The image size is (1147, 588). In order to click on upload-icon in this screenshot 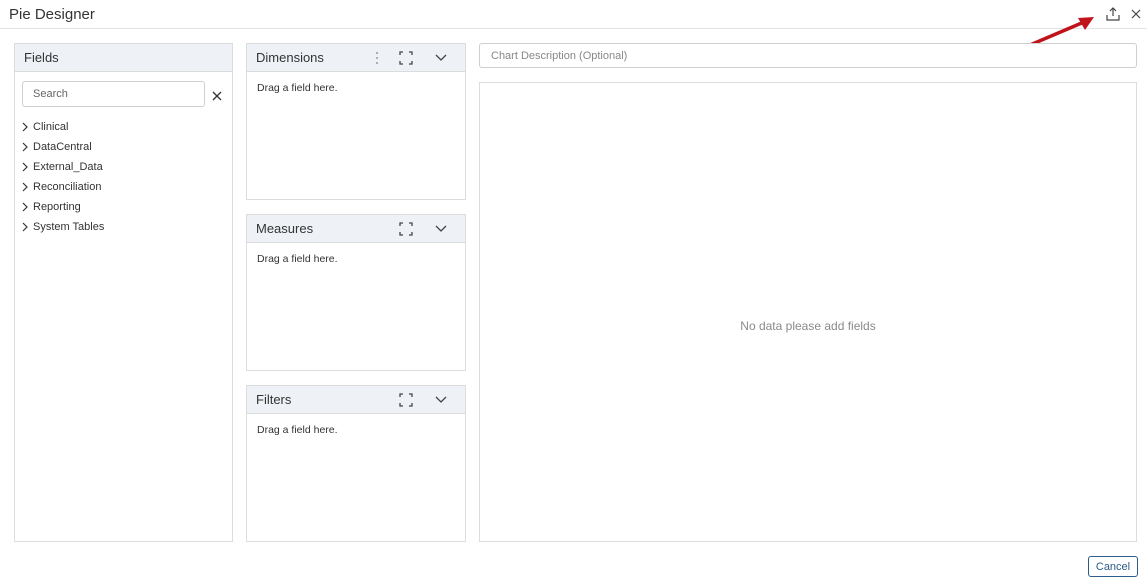, I will do `click(1113, 14)`.